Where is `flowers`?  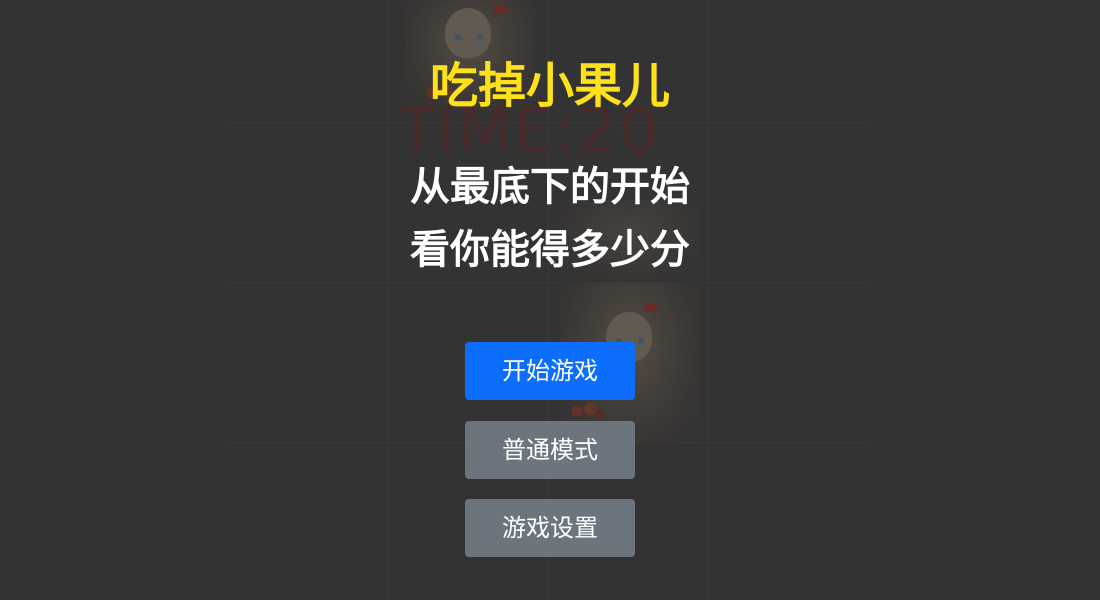
flowers is located at coordinates (586, 411).